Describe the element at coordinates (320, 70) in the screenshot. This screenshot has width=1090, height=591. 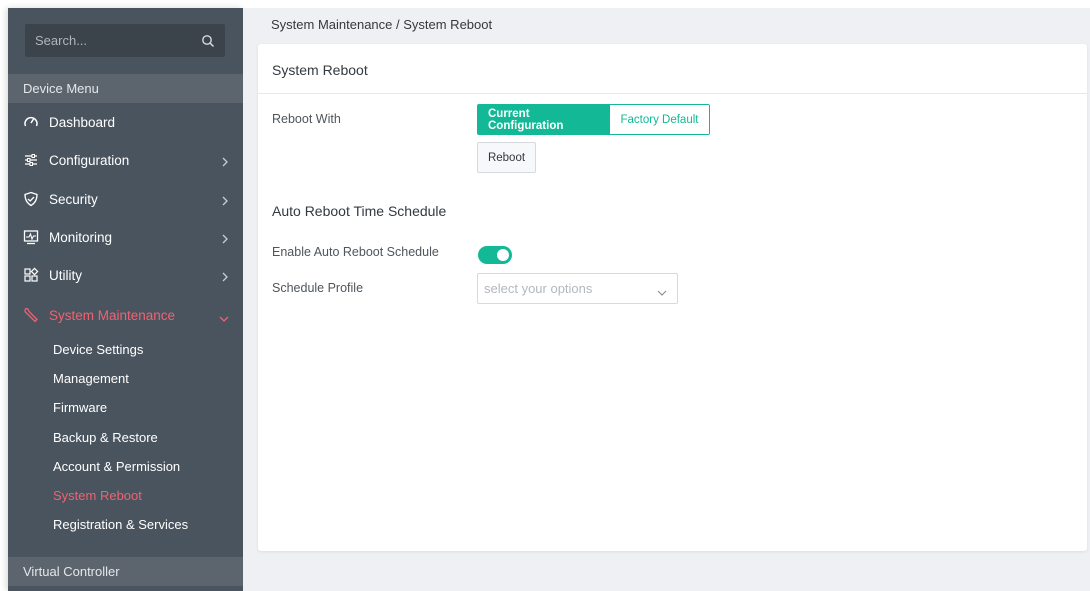
I see `page-title: System Reboot` at that location.